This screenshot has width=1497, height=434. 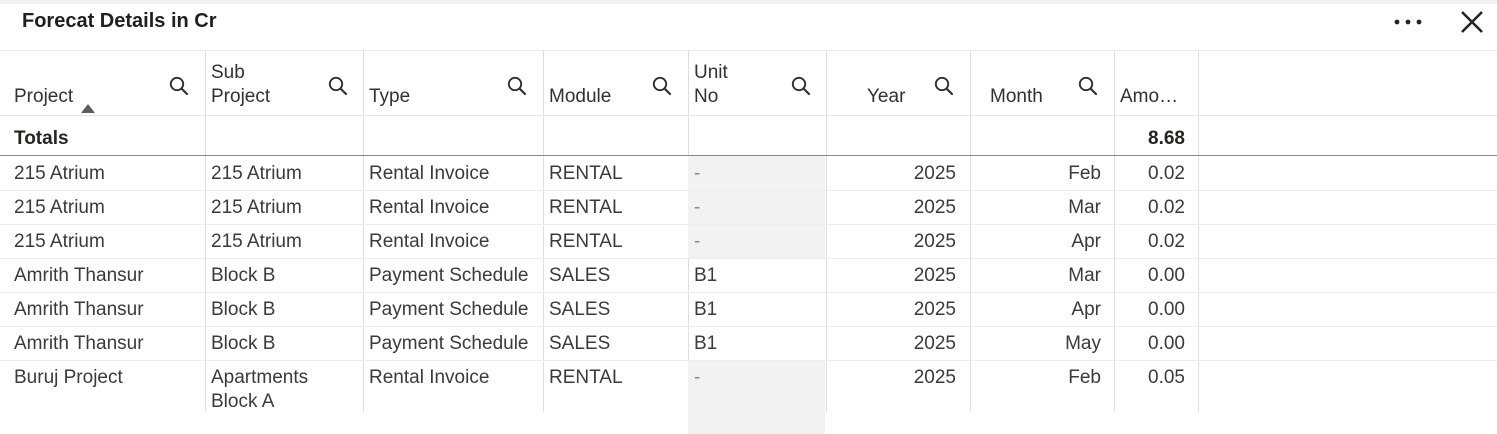 I want to click on column-header-year: Year, so click(x=898, y=83).